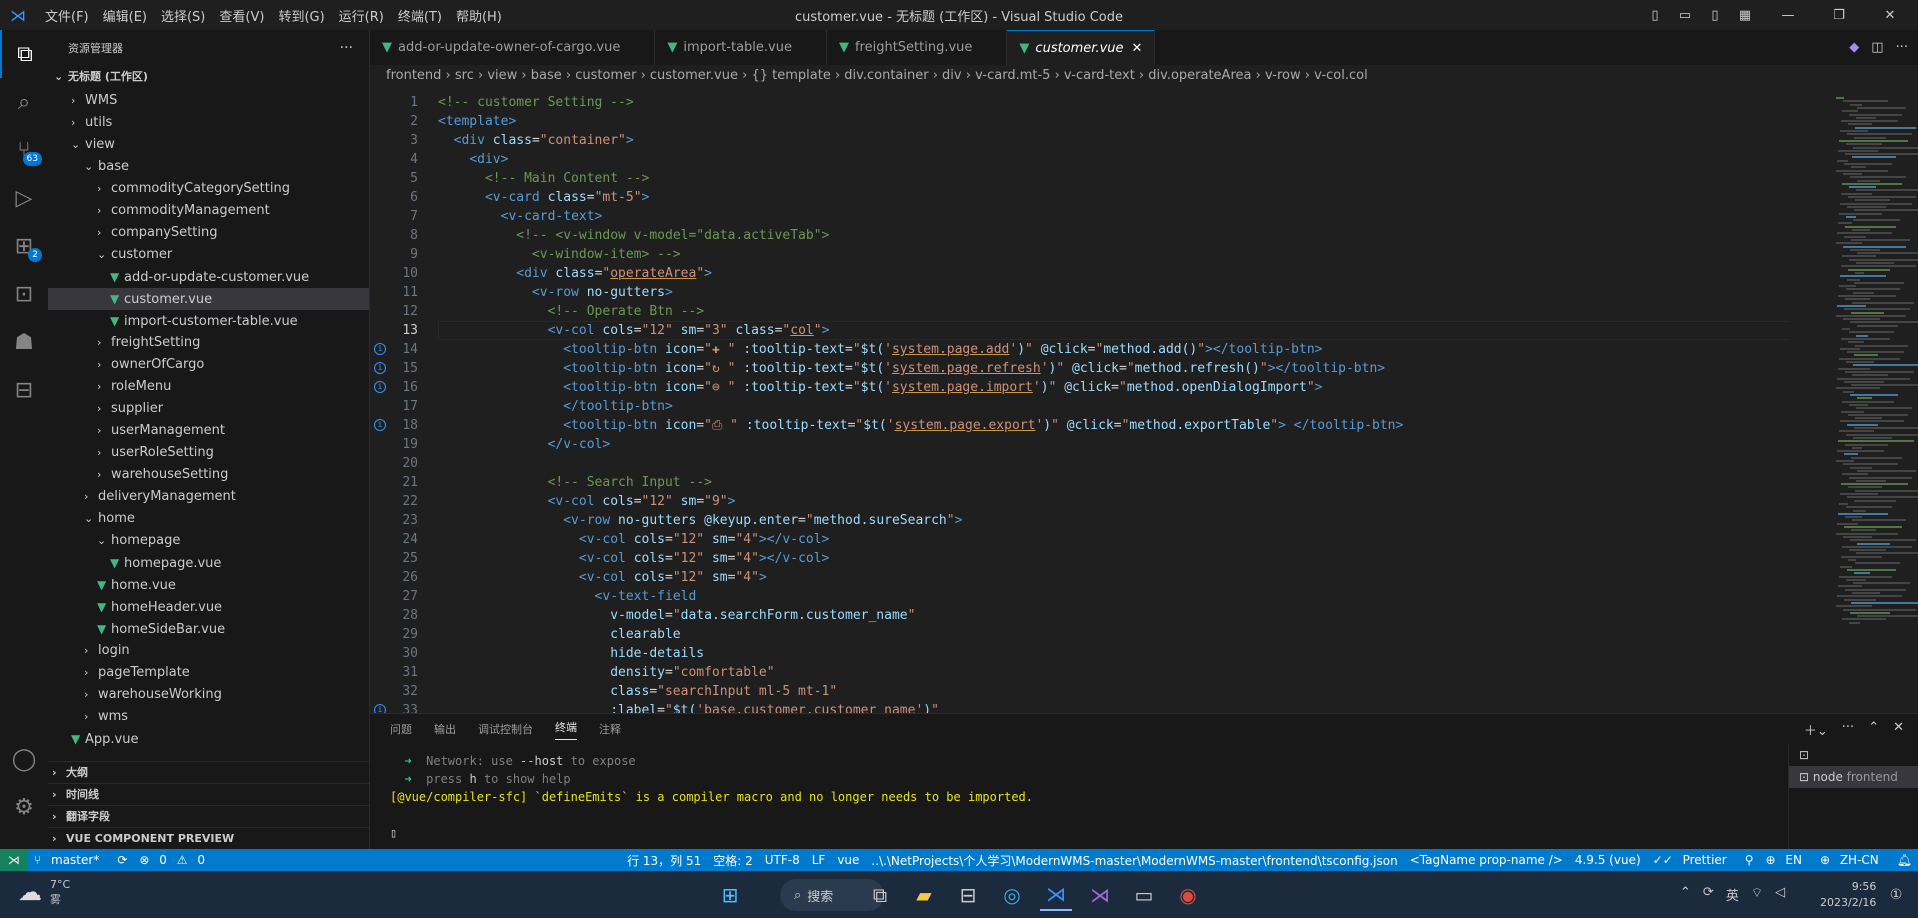 This screenshot has width=1918, height=918. What do you see at coordinates (566, 729) in the screenshot?
I see `panel-tab: 终端` at bounding box center [566, 729].